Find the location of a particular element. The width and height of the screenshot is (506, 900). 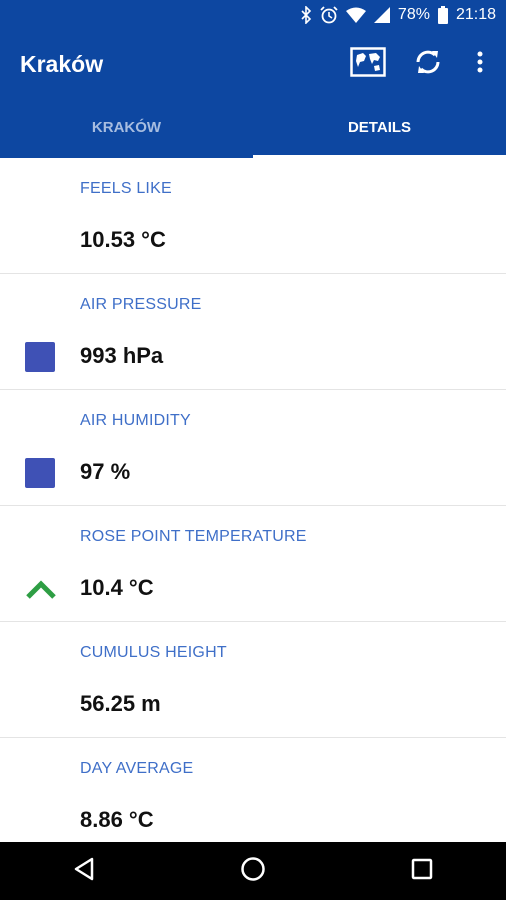

detail-row-air-humidity: AIR HUMIDITY 97 % is located at coordinates (253, 448).